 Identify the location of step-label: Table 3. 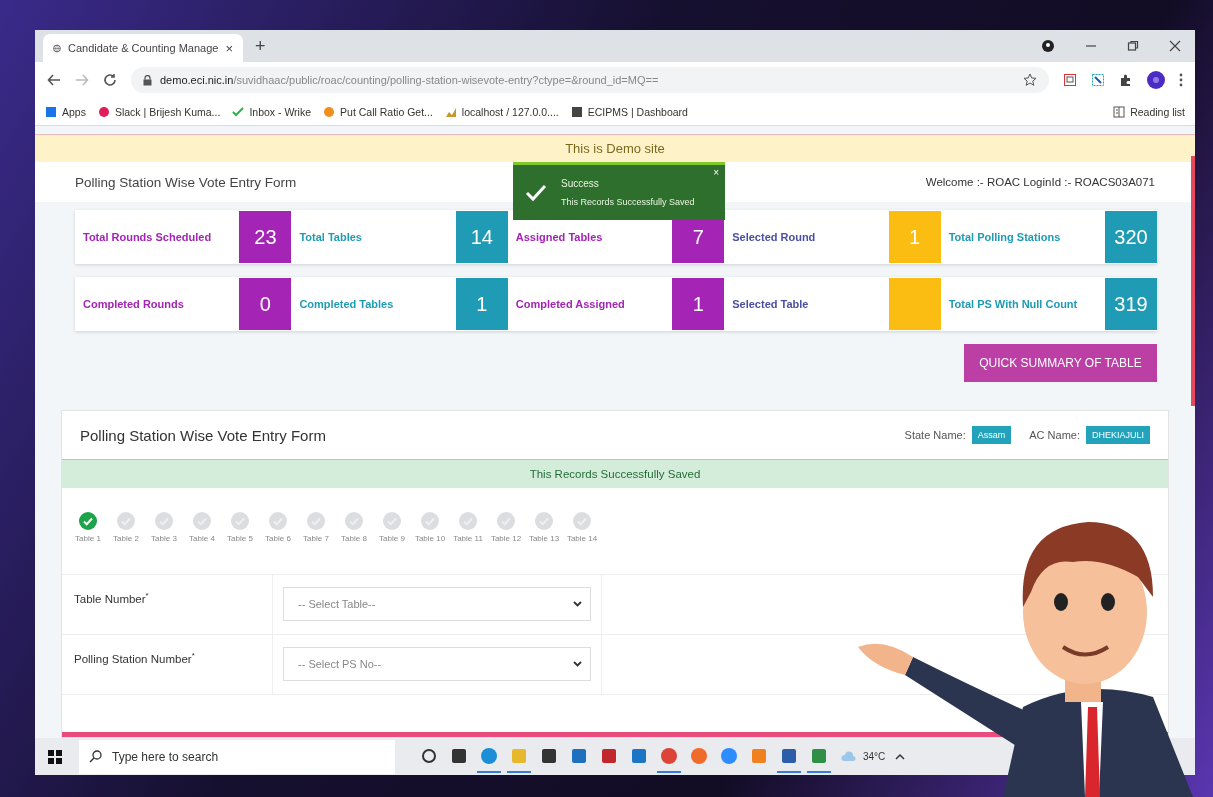
(164, 538).